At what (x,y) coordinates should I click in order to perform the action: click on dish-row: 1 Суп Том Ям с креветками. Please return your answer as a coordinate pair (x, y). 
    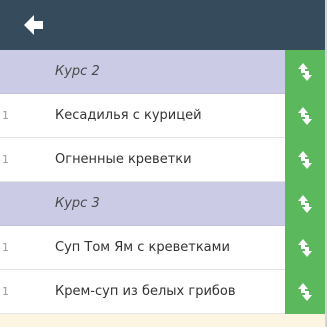
    Looking at the image, I should click on (162, 248).